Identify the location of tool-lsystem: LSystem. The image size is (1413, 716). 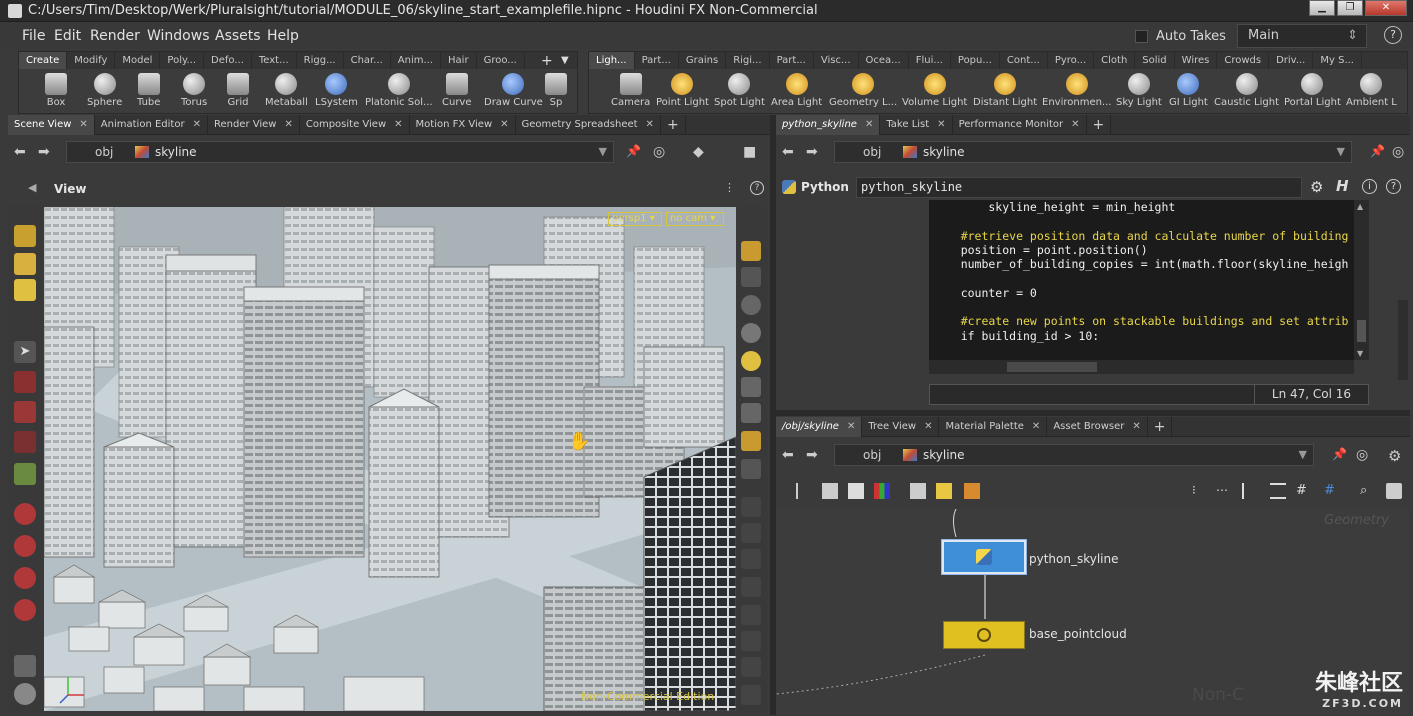
(336, 89).